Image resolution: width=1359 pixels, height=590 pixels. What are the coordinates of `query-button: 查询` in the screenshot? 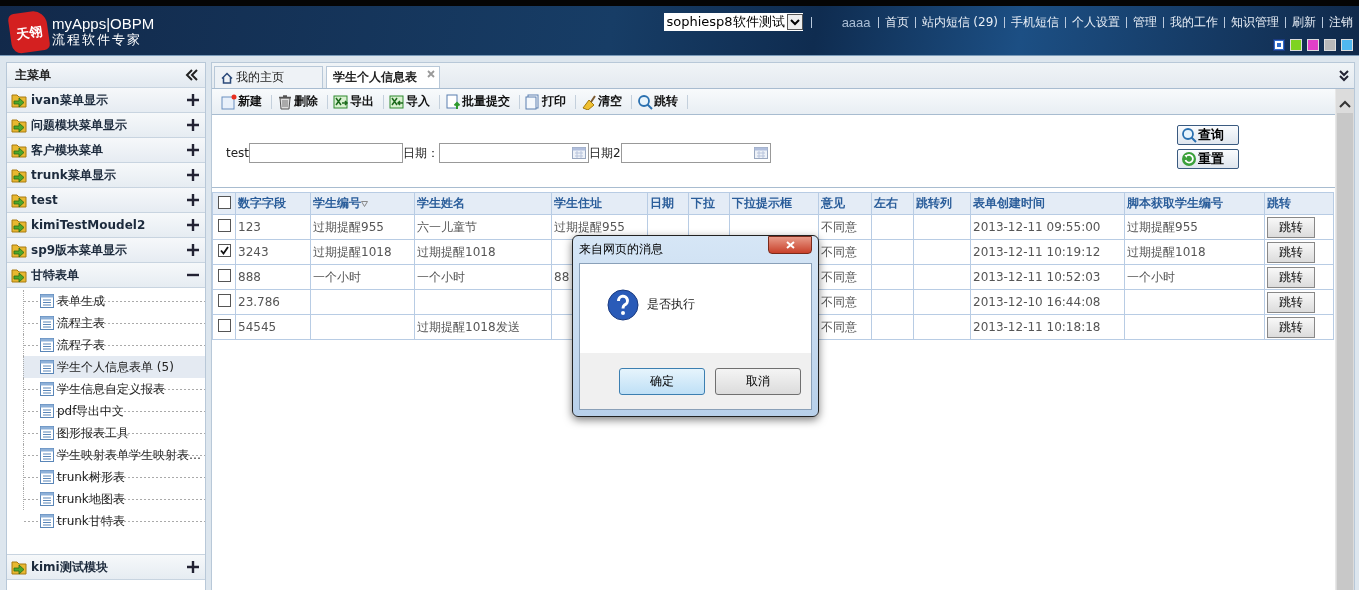 It's located at (1208, 135).